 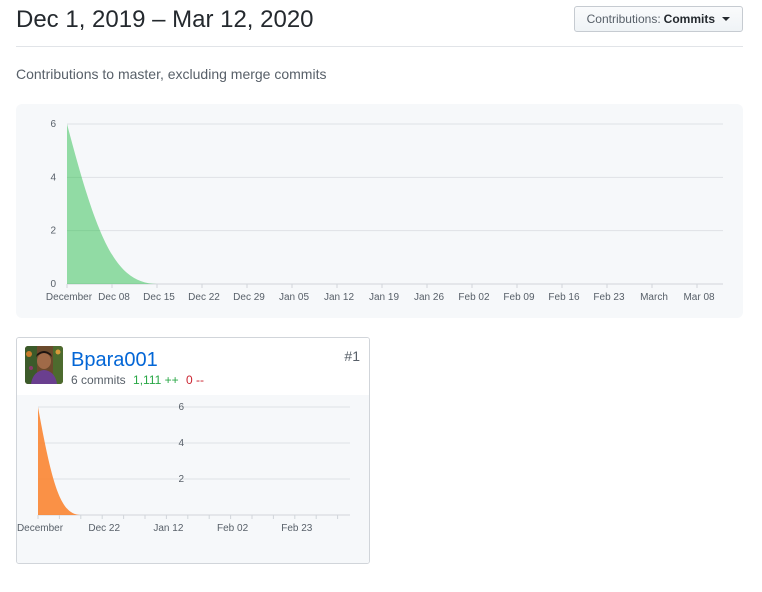 I want to click on x-tick-label: Dec 08, so click(x=114, y=297).